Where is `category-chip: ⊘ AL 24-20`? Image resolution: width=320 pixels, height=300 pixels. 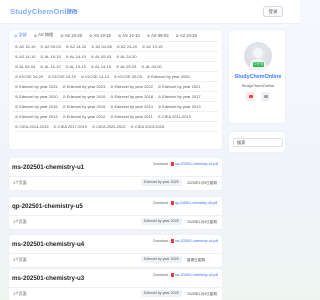
category-chip: ⊘ AL 24-20 is located at coordinates (126, 56).